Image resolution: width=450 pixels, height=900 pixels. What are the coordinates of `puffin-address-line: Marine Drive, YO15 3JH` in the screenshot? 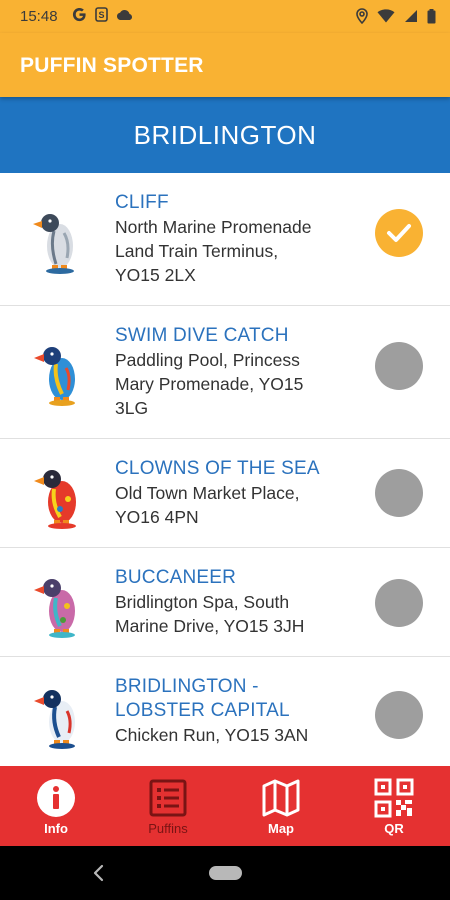 It's located at (210, 626).